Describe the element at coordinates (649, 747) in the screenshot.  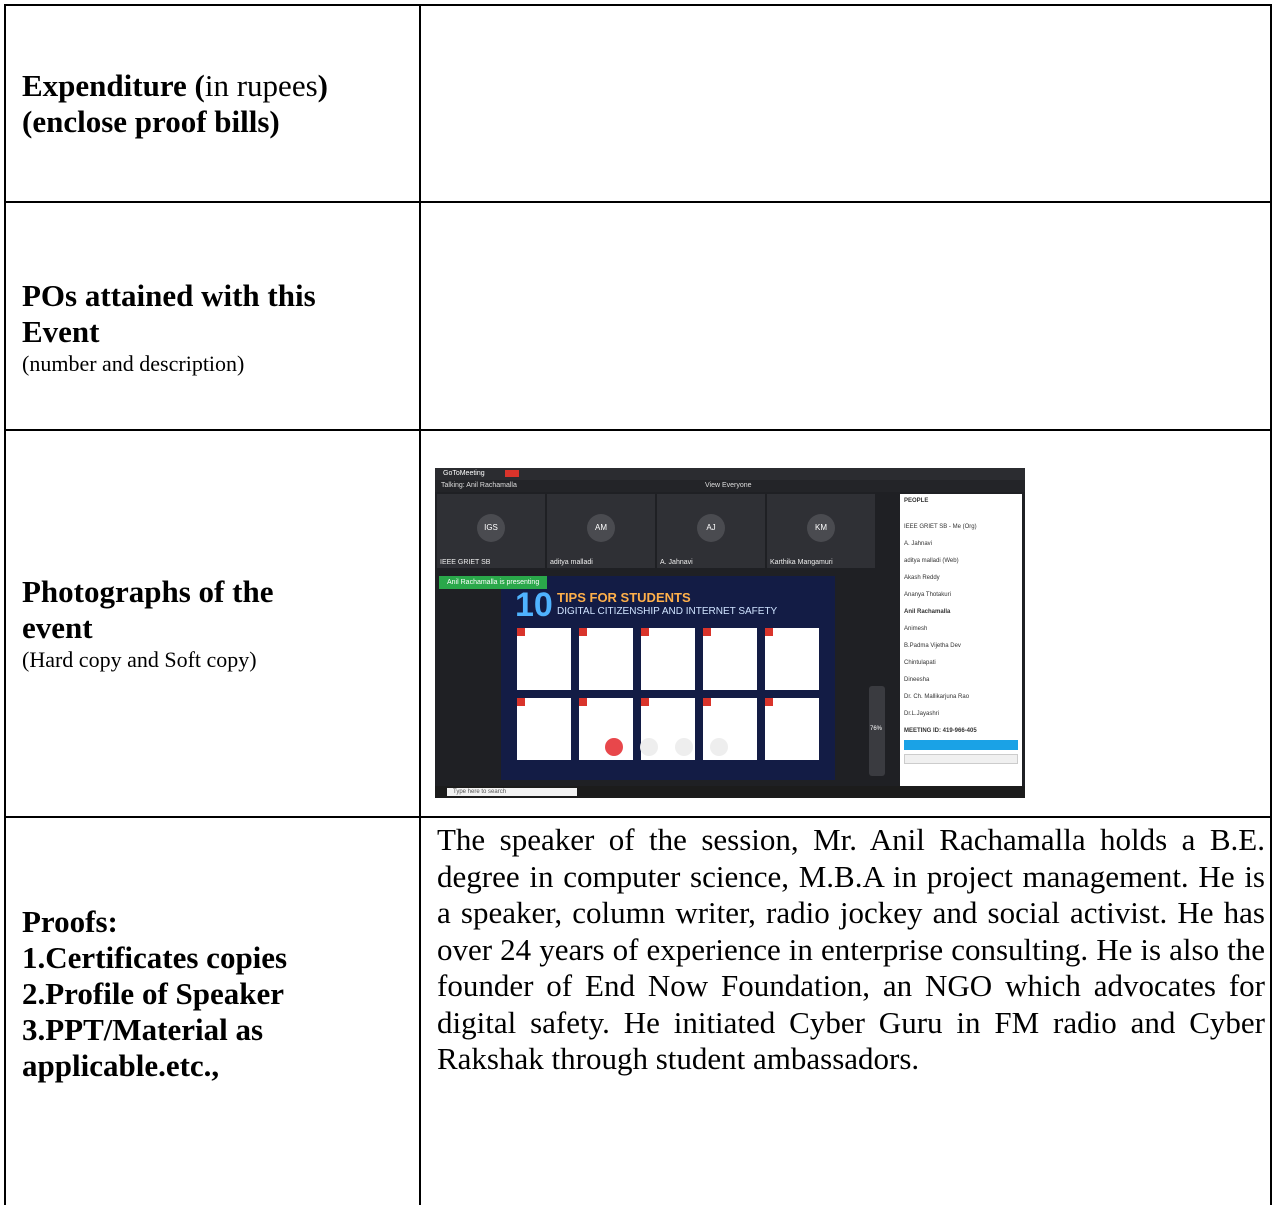
I see `camera-button` at that location.